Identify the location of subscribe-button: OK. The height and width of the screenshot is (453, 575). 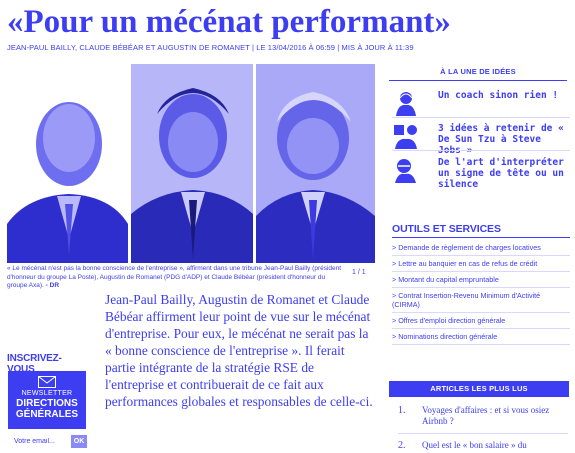
(79, 441).